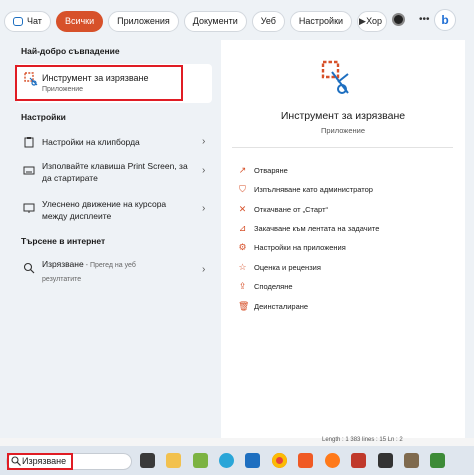  I want to click on display-icon, so click(29, 208).